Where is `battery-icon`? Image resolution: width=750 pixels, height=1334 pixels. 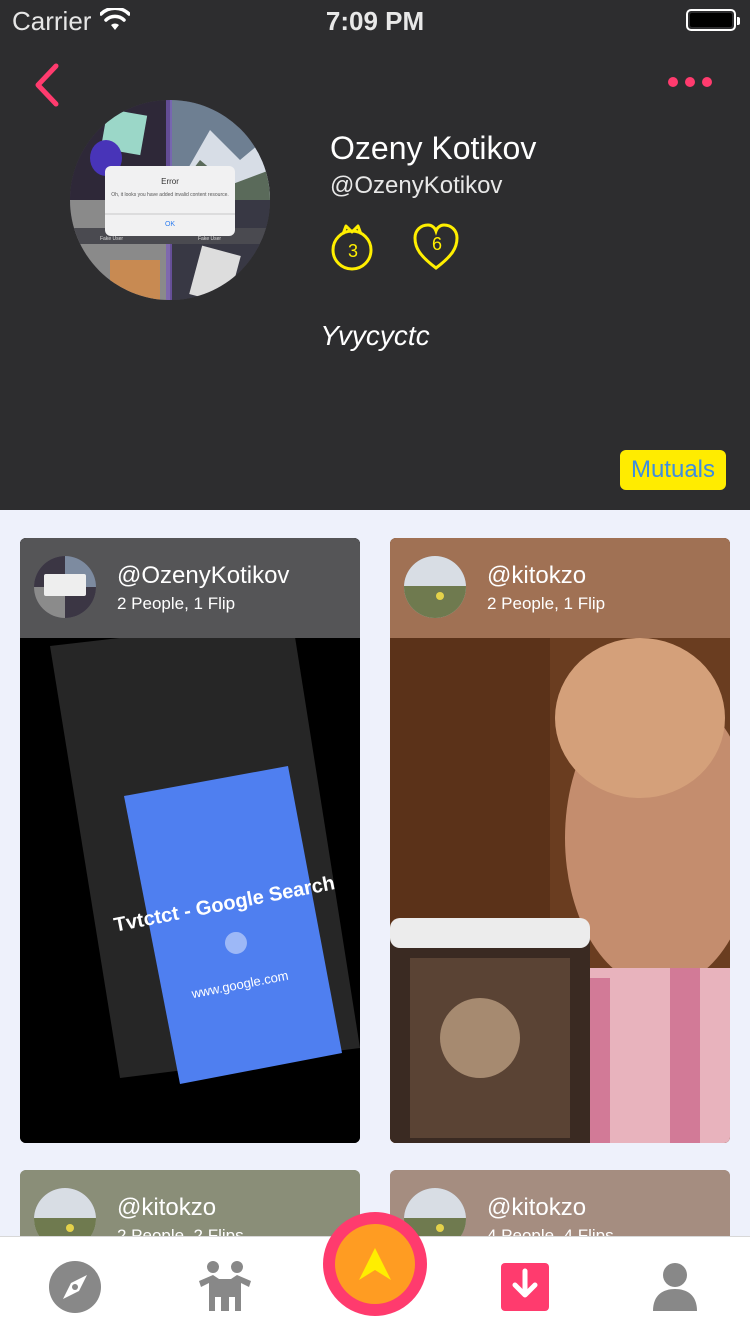 battery-icon is located at coordinates (713, 20).